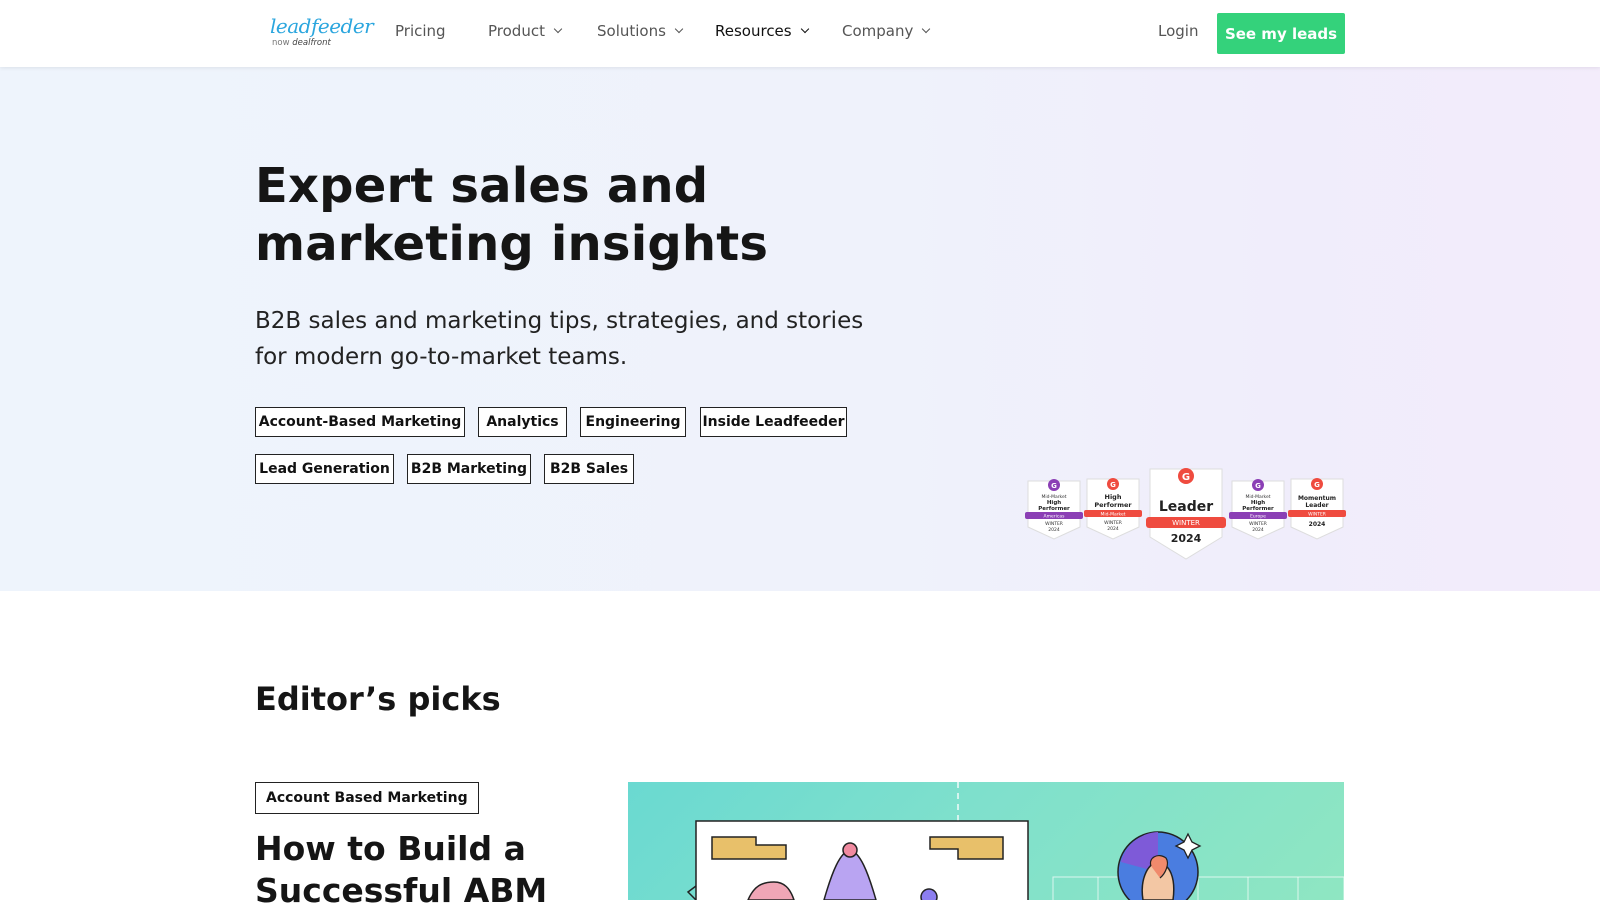  What do you see at coordinates (1258, 517) in the screenshot?
I see `badge4-ribbon: Europe` at bounding box center [1258, 517].